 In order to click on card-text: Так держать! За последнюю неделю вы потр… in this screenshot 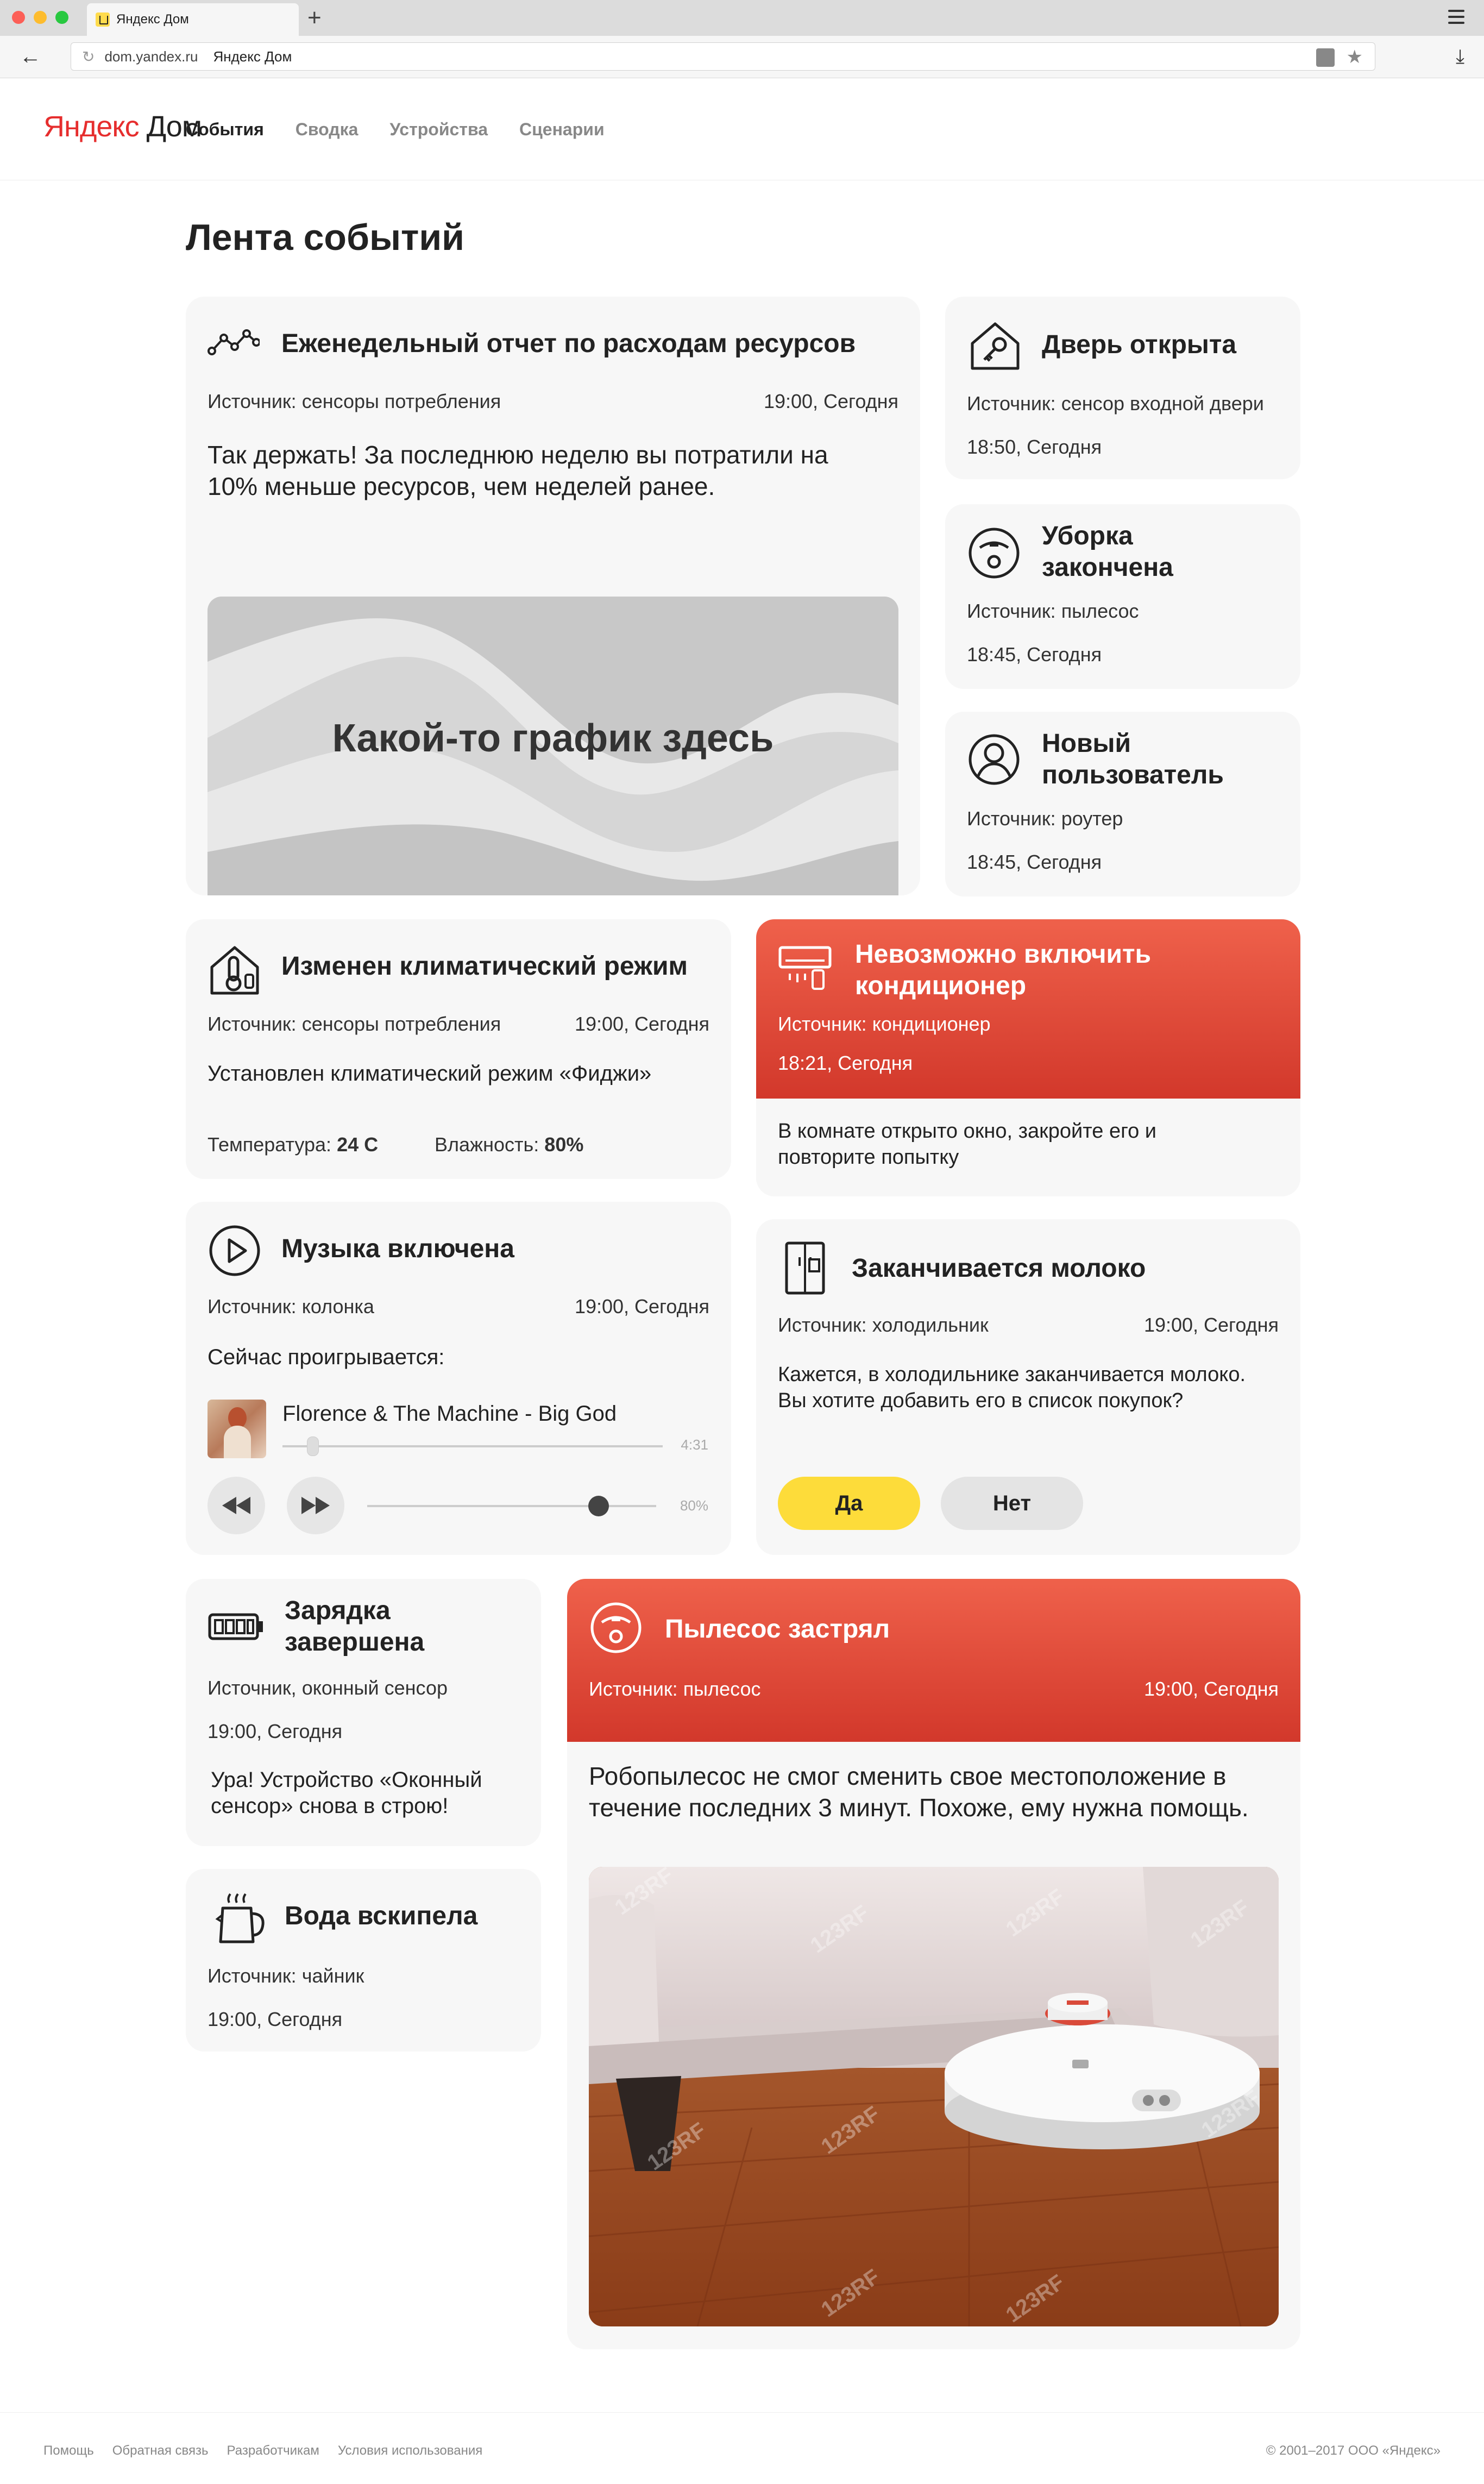, I will do `click(517, 470)`.